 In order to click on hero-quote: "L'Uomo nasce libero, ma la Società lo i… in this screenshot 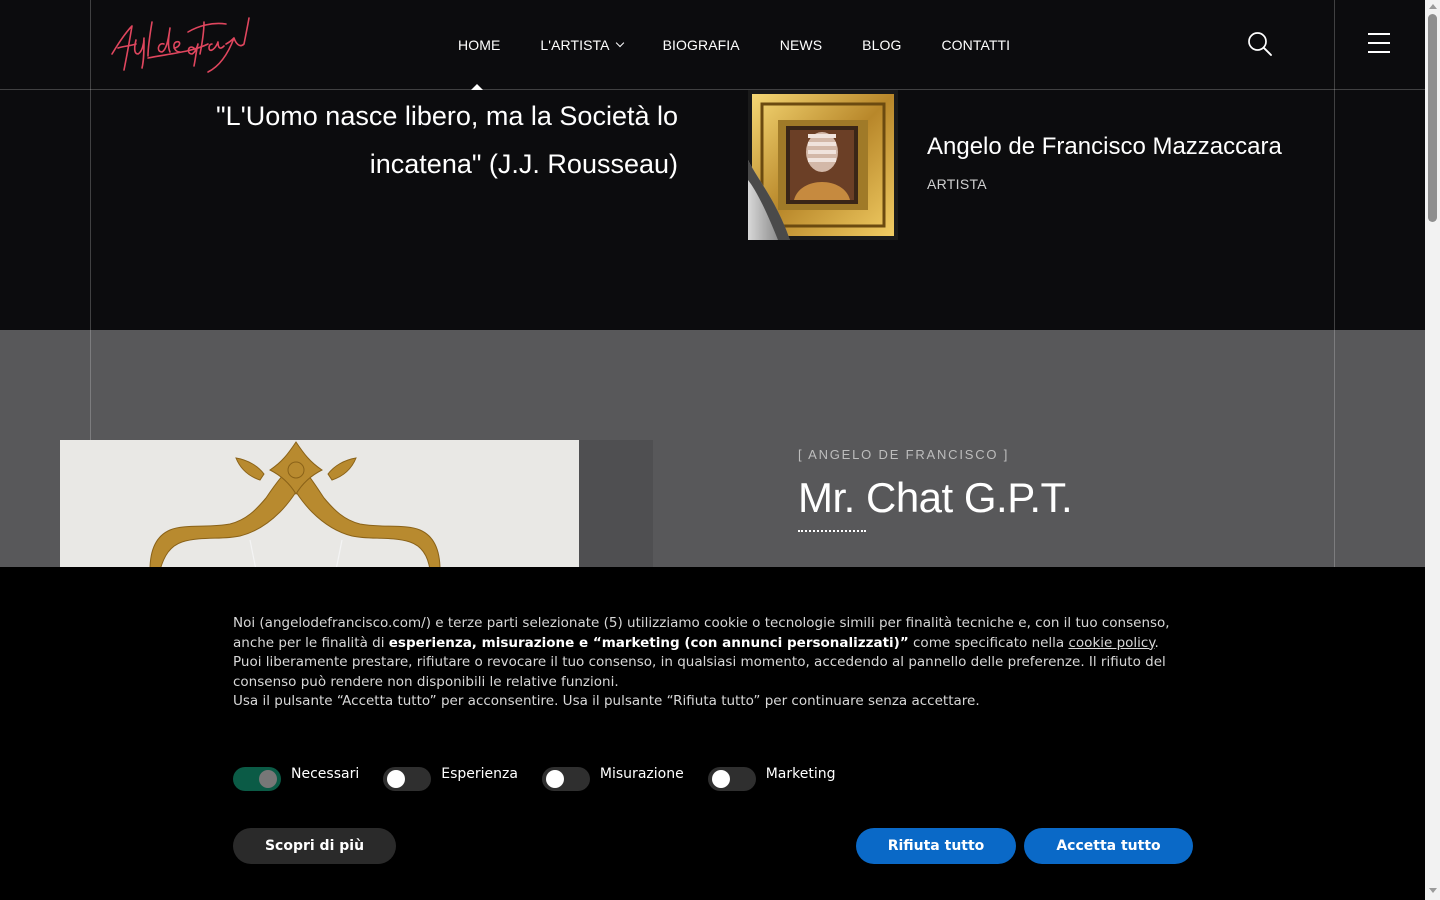, I will do `click(447, 140)`.